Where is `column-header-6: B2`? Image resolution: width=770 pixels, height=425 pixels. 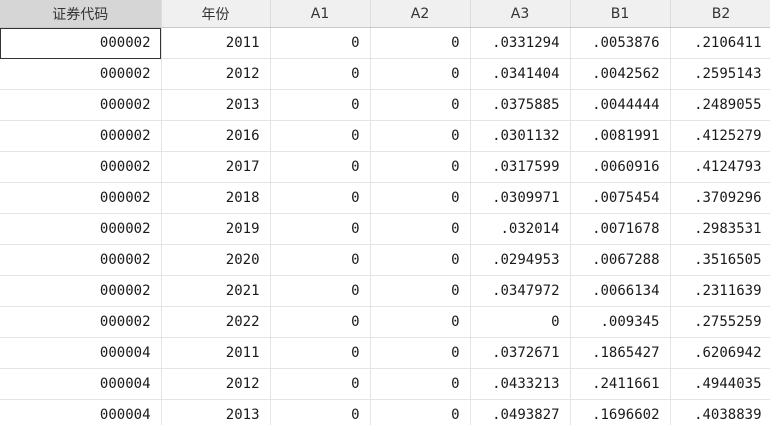
column-header-6: B2 is located at coordinates (720, 14).